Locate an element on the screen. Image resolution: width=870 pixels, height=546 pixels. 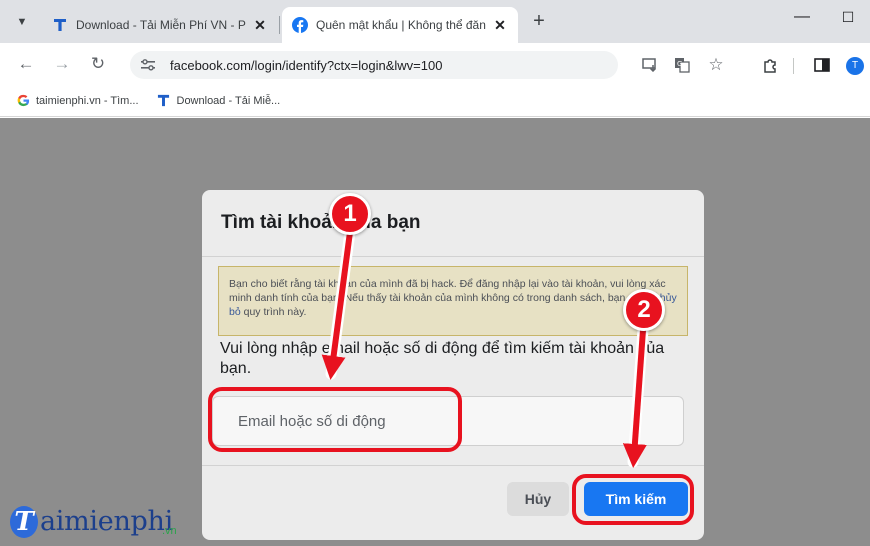
tab-download: Download - Tải Miễn Phí VN - P ✕ is located at coordinates (160, 25).